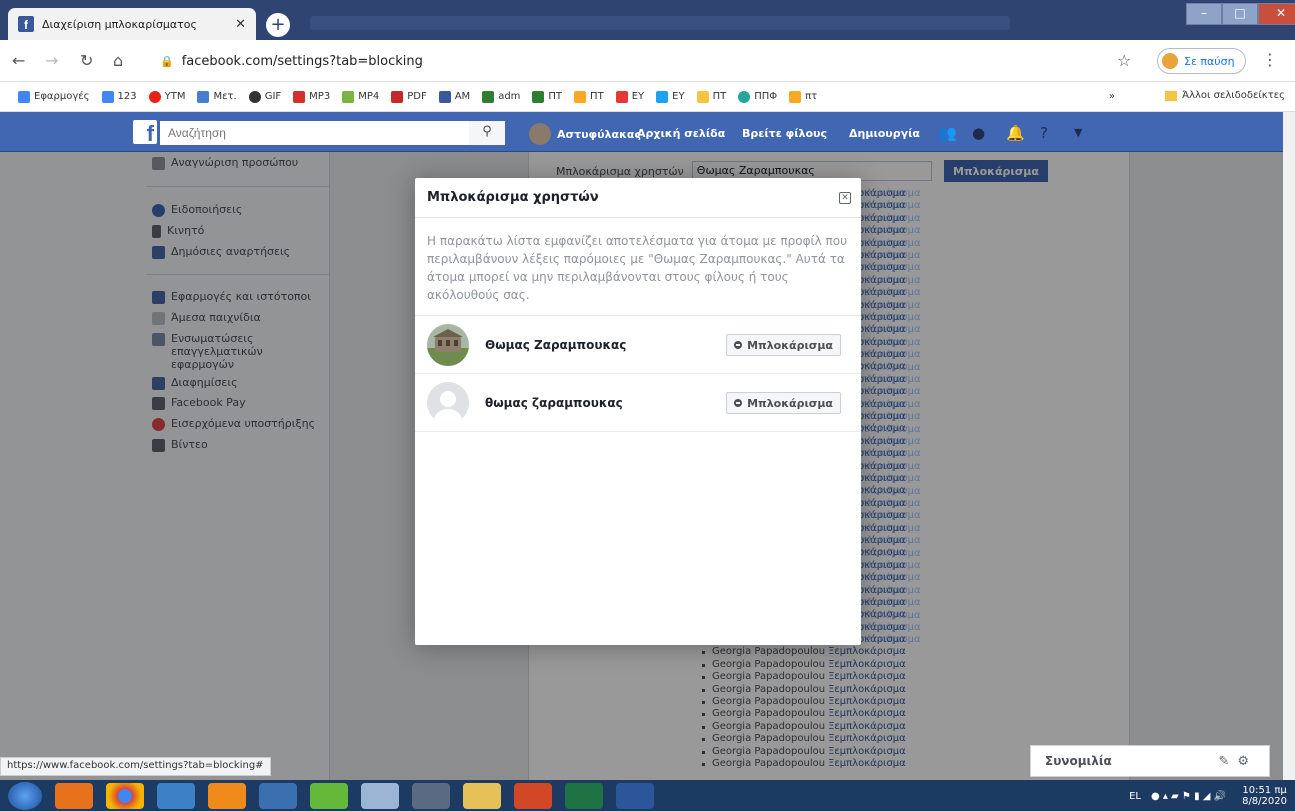  I want to click on bookmark-item: Μετ., so click(217, 96).